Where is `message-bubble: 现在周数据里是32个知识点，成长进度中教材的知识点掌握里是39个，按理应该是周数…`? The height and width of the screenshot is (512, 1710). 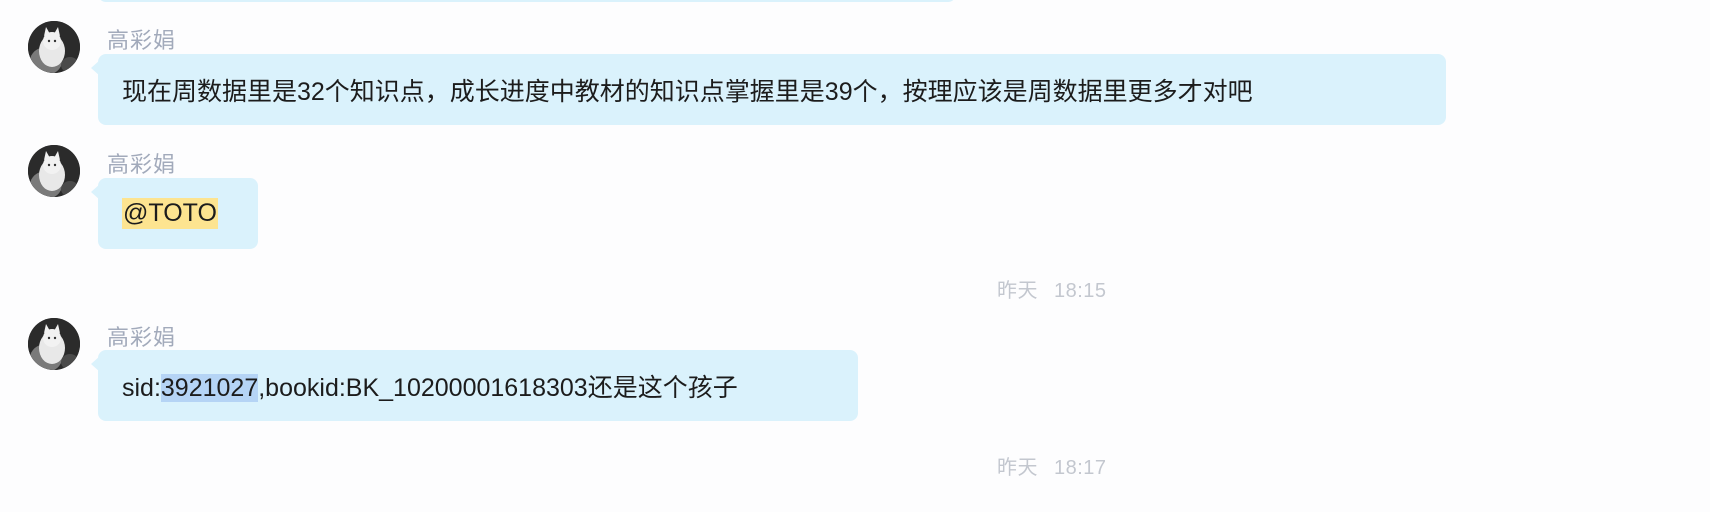
message-bubble: 现在周数据里是32个知识点，成长进度中教材的知识点掌握里是39个，按理应该是周数… is located at coordinates (768, 89).